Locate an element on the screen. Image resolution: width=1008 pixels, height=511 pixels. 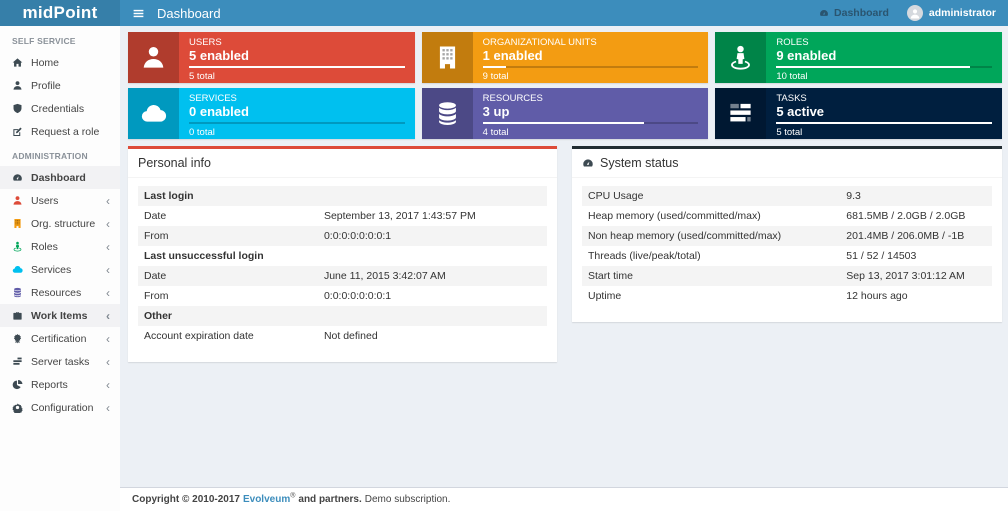
table-row: Start time Sep 13, 2017 3:01:12 AM is located at coordinates (787, 276).